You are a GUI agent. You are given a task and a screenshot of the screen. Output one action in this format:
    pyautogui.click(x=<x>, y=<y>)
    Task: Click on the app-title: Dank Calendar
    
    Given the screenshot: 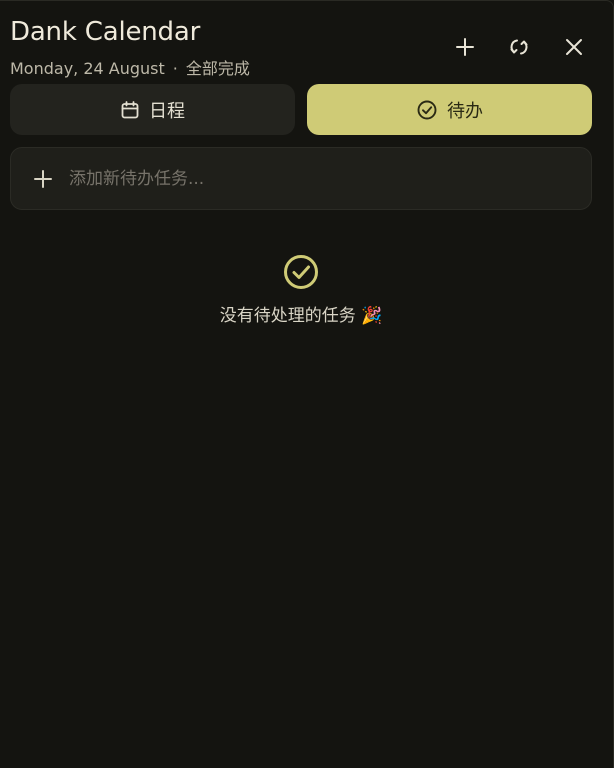 What is the action you would take?
    pyautogui.click(x=105, y=32)
    